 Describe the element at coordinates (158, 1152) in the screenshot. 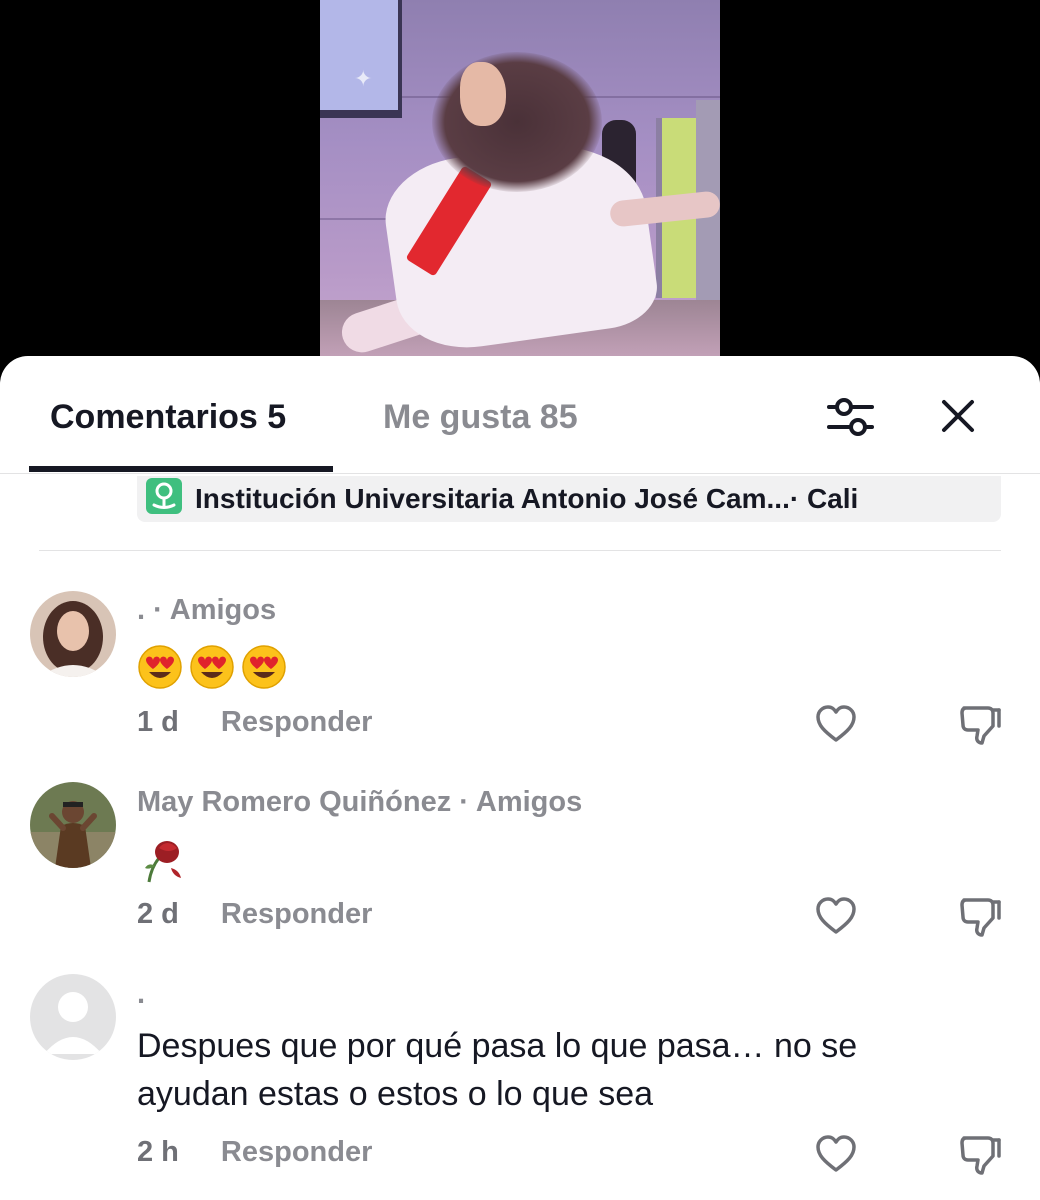

I see `comment-age: 2 h` at that location.